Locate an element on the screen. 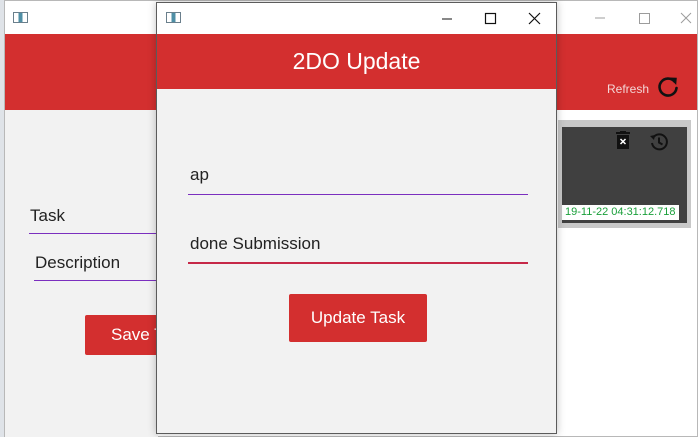 Image resolution: width=698 pixels, height=437 pixels. task-input: ap is located at coordinates (358, 177).